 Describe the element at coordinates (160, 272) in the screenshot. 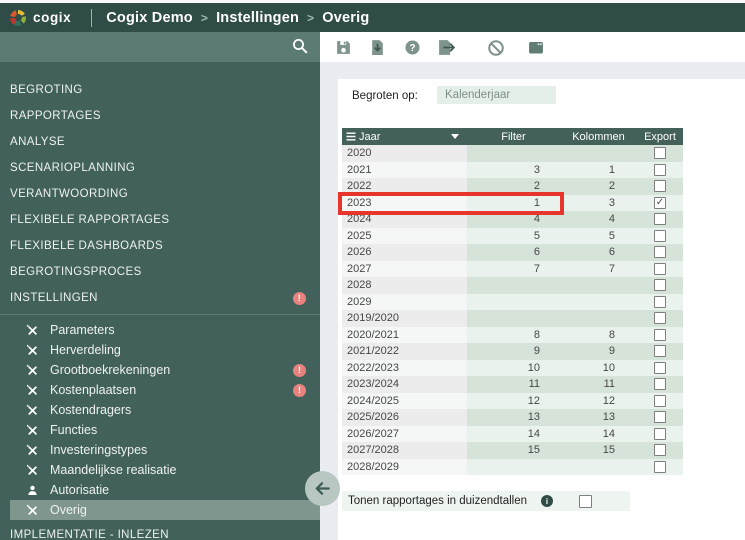

I see `sidebar-item-begrotingsproces: BEGROTINGSPROCES` at that location.